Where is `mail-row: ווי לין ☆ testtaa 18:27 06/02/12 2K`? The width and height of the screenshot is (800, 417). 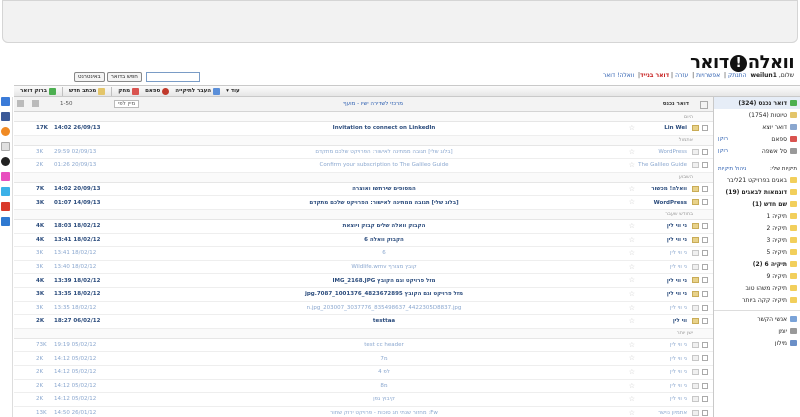 mail-row: ווי לין ☆ testtaa 18:27 06/02/12 2K is located at coordinates (363, 322).